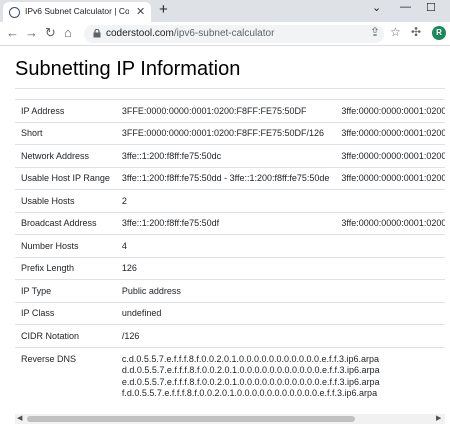 The height and width of the screenshot is (429, 450). Describe the element at coordinates (65, 245) in the screenshot. I see `table-cell-label: Number Hosts` at that location.